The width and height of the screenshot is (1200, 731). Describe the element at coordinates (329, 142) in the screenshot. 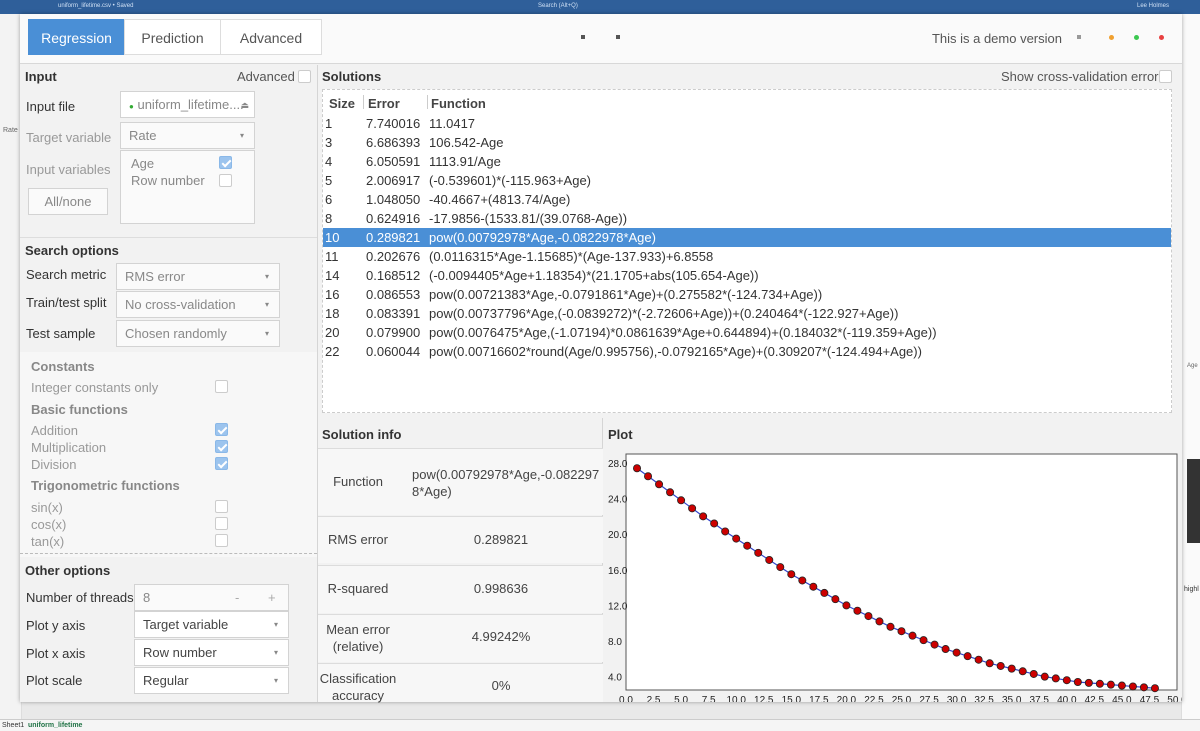

I see `size-cell: 3` at that location.